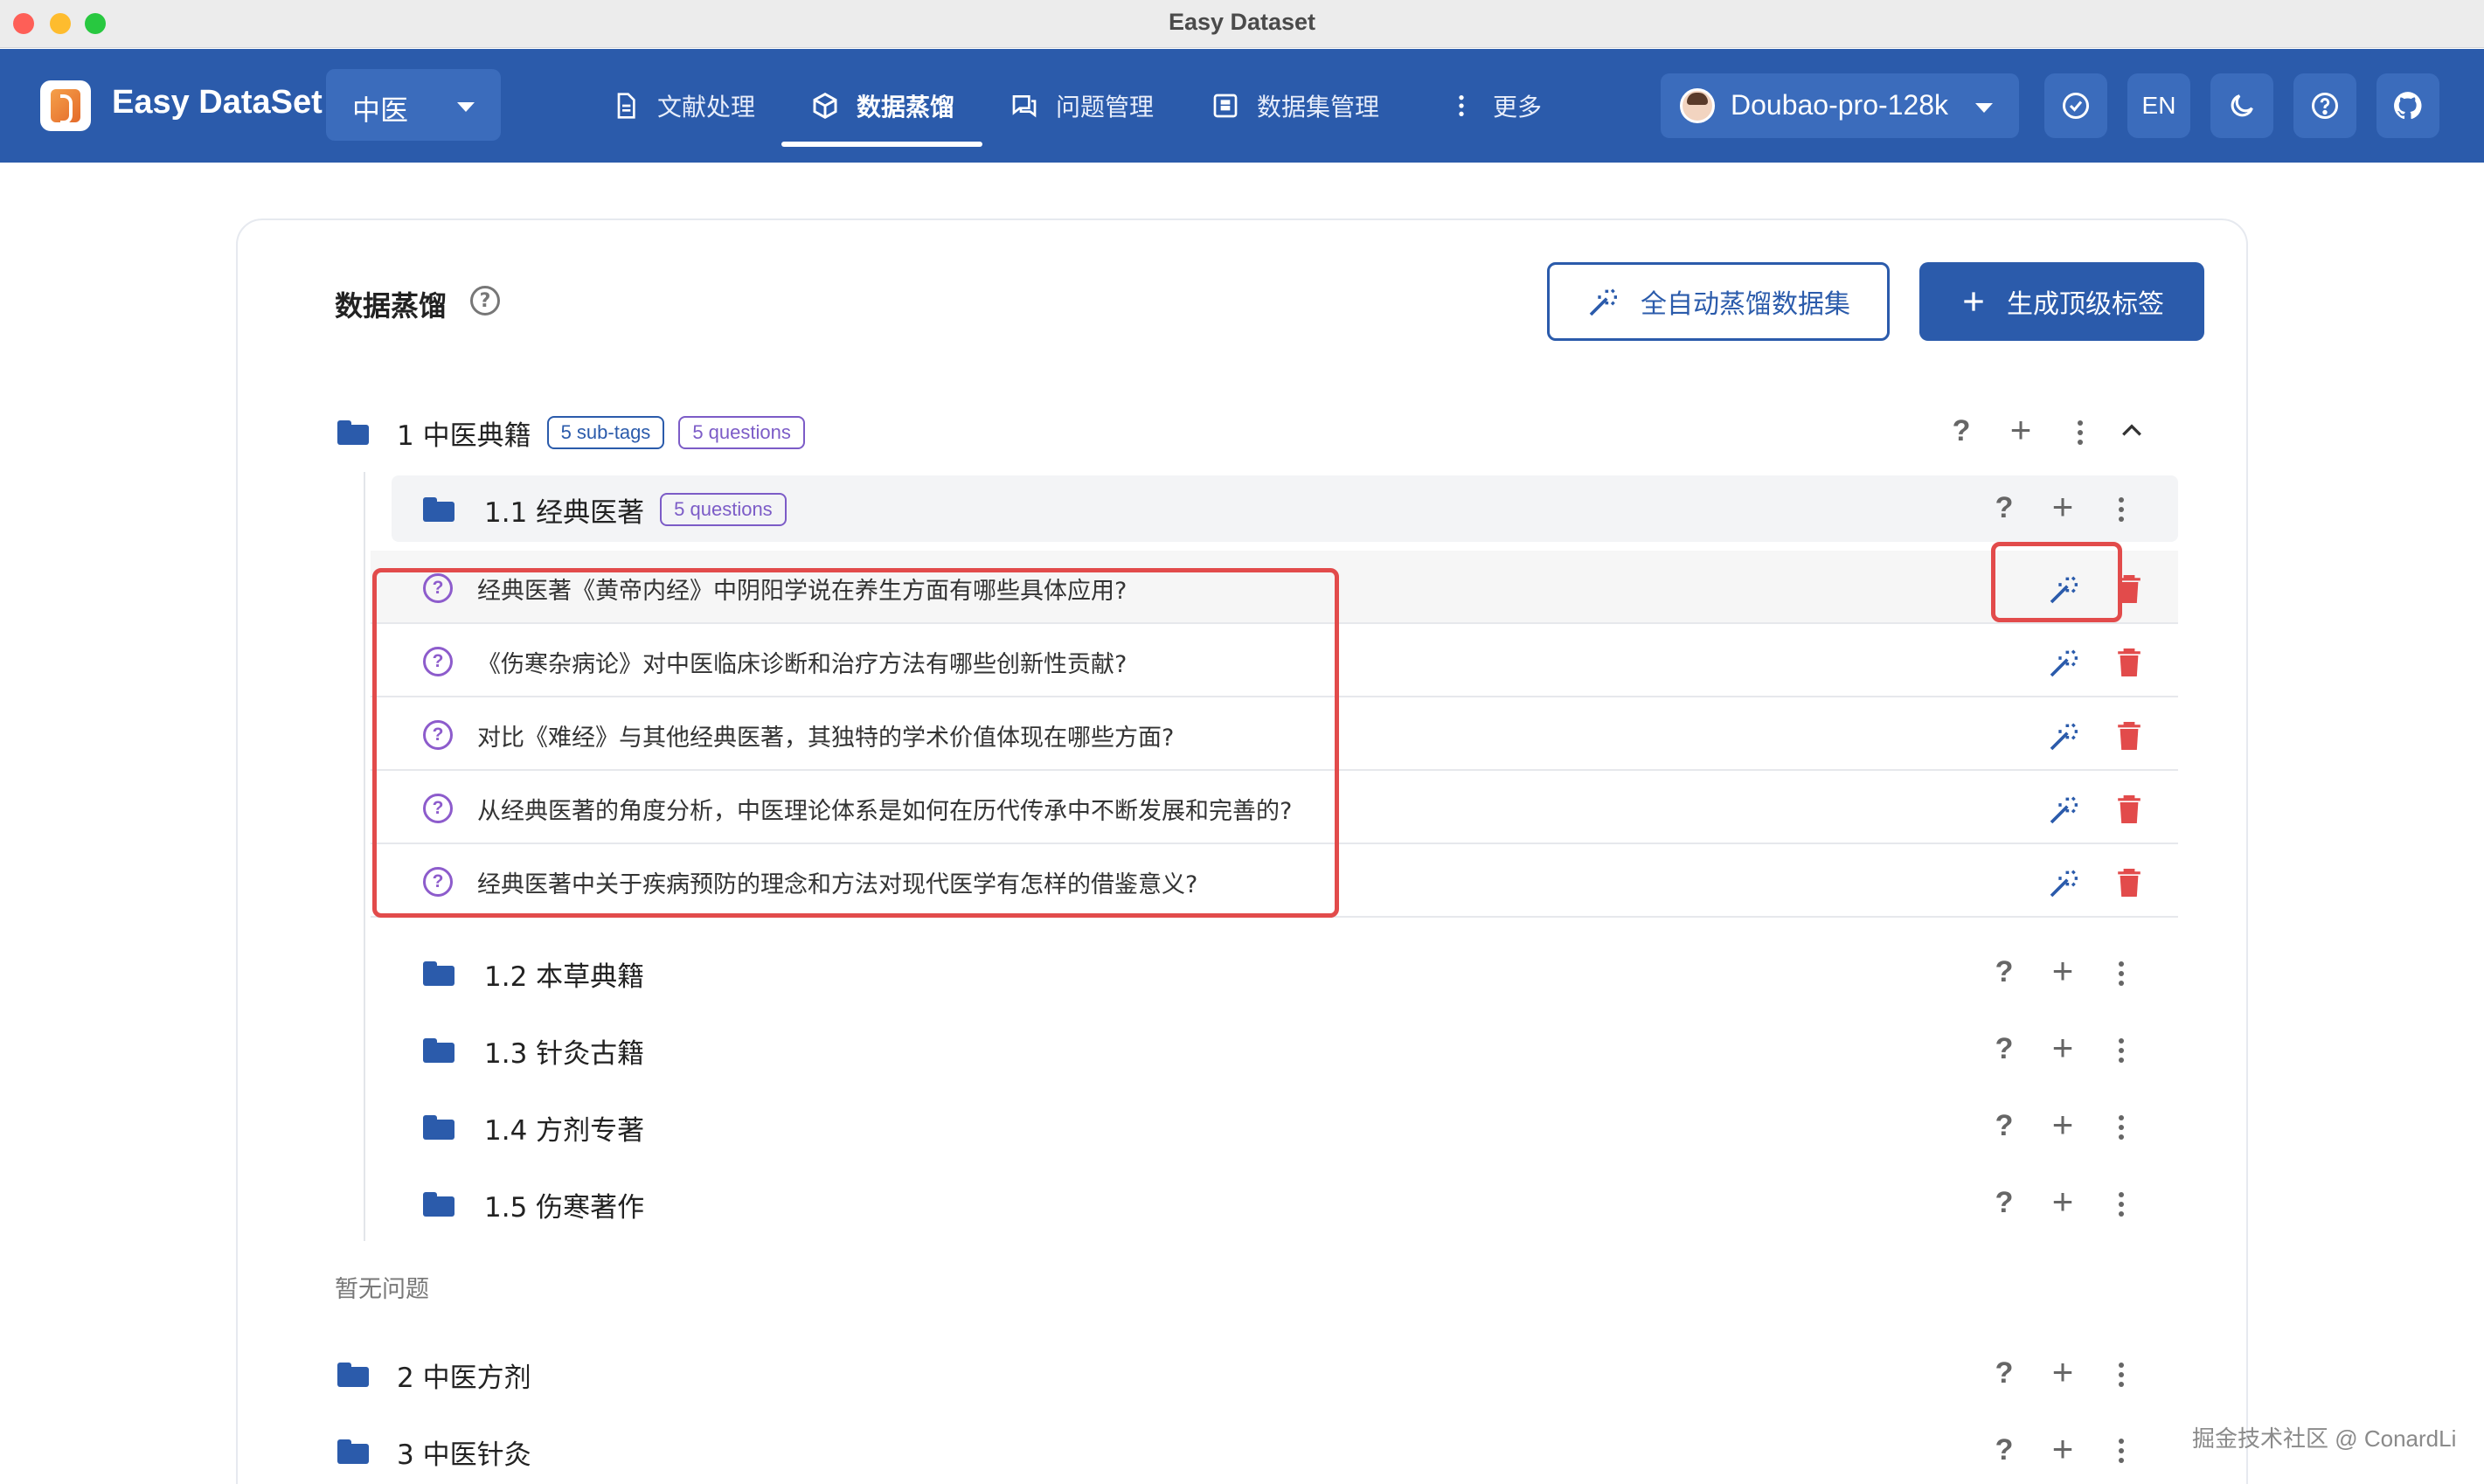 This screenshot has height=1484, width=2484. Describe the element at coordinates (464, 436) in the screenshot. I see `tag-label: 1 中医典籍` at that location.